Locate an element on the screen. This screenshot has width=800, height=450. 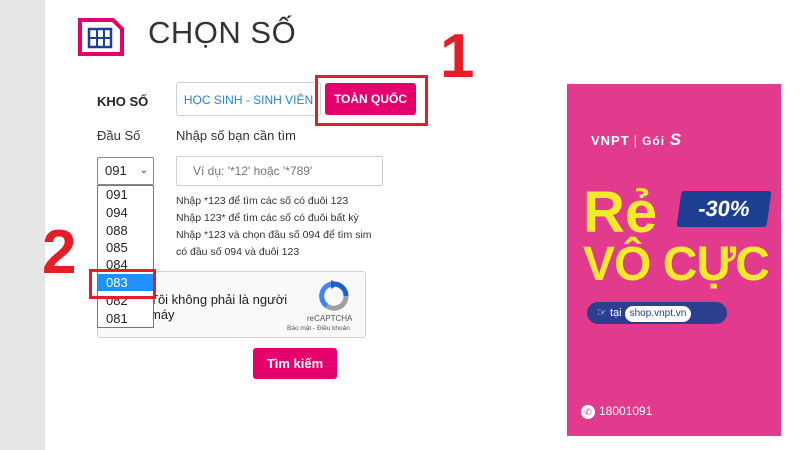
dropdown-option: 085 is located at coordinates (125, 247).